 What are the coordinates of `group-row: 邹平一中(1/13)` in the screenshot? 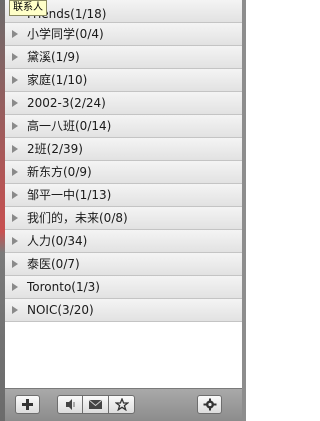 It's located at (123, 195).